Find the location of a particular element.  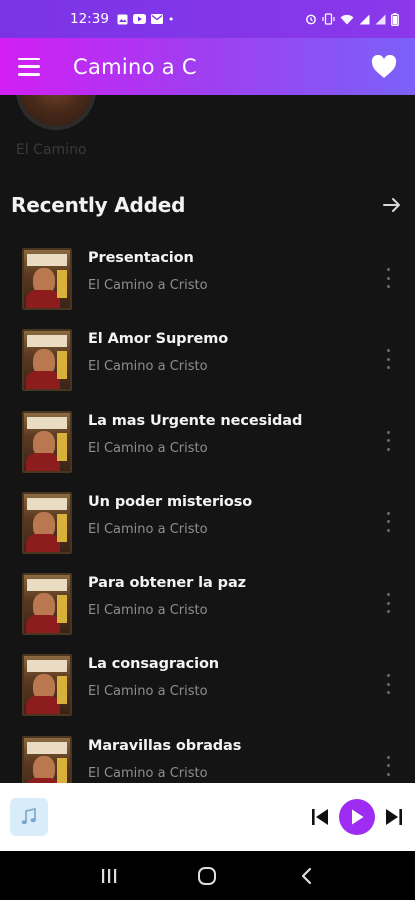

list-item: Presentacion El Camino a Cristo is located at coordinates (207, 280).